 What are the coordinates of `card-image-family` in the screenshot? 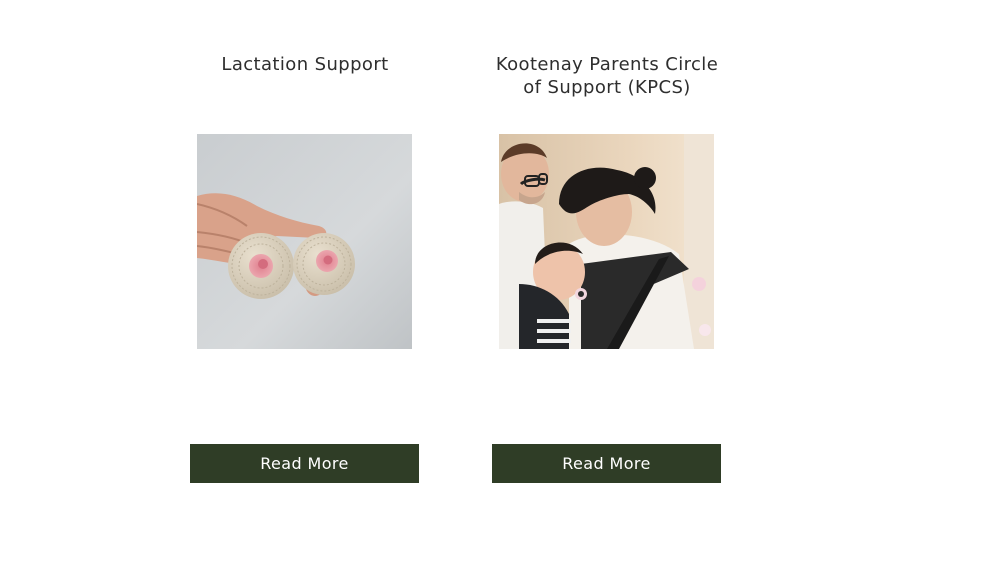 It's located at (606, 241).